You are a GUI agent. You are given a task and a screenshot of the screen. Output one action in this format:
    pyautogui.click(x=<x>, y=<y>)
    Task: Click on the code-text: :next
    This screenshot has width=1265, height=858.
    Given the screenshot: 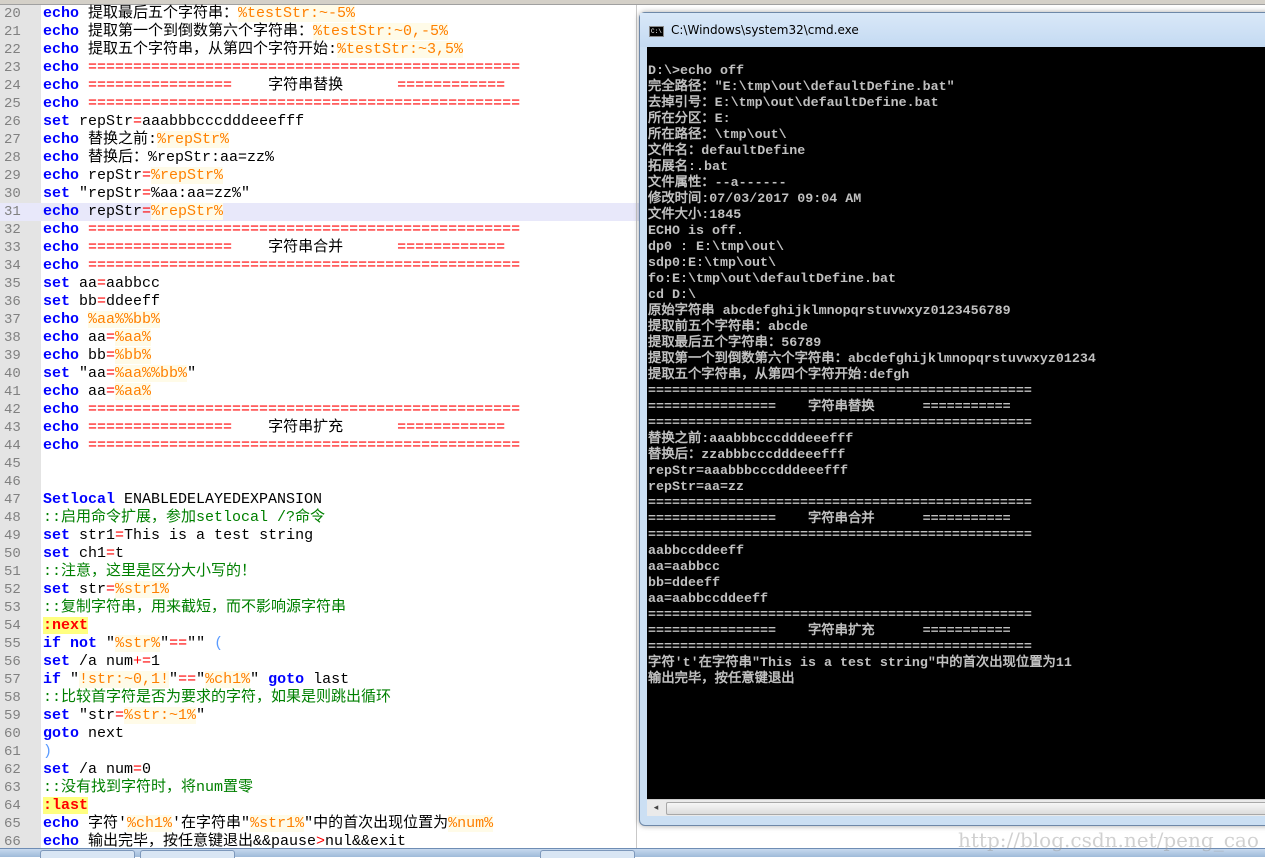 What is the action you would take?
    pyautogui.click(x=66, y=626)
    